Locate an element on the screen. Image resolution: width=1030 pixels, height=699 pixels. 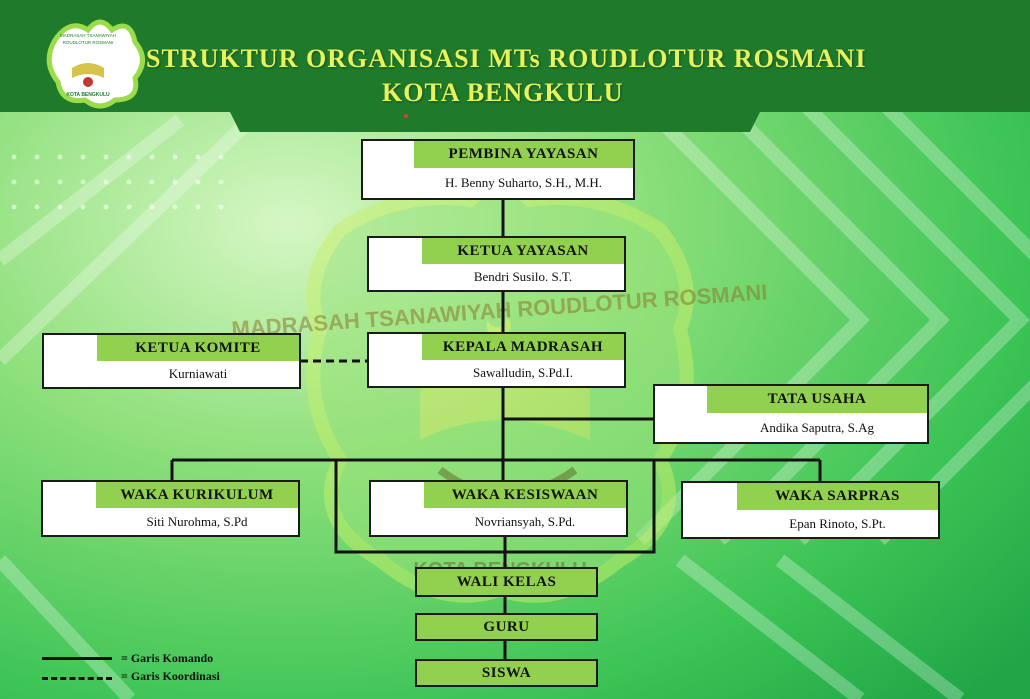
node-ketua-komite: KETUA KOMITE Kurniawati is located at coordinates (171, 361).